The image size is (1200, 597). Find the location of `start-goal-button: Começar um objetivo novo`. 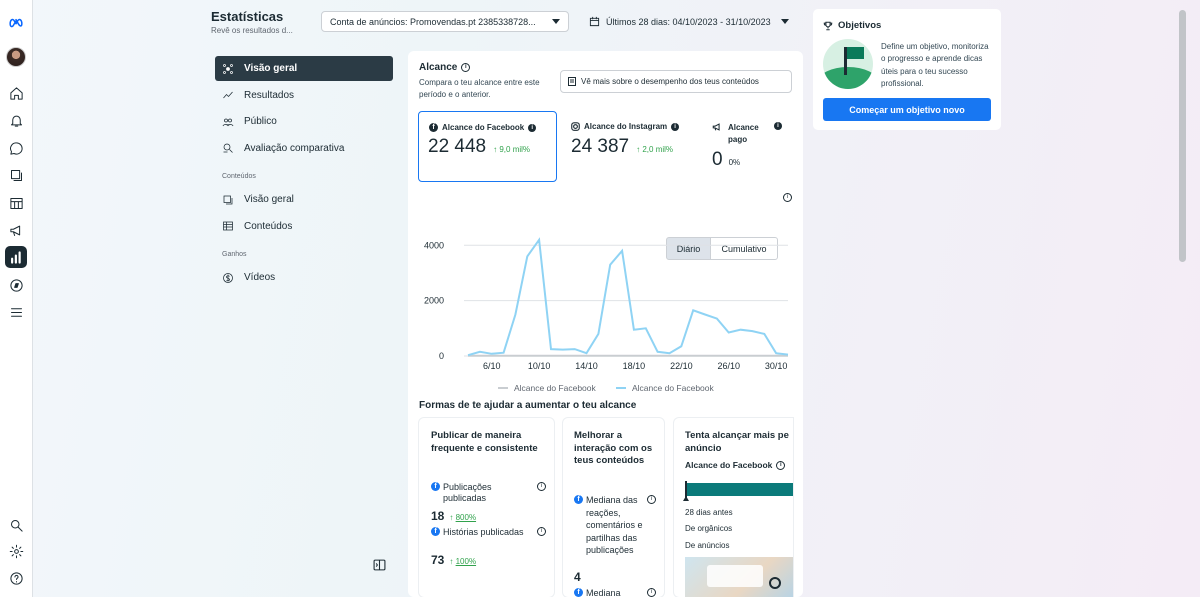

start-goal-button: Começar um objetivo novo is located at coordinates (907, 109).